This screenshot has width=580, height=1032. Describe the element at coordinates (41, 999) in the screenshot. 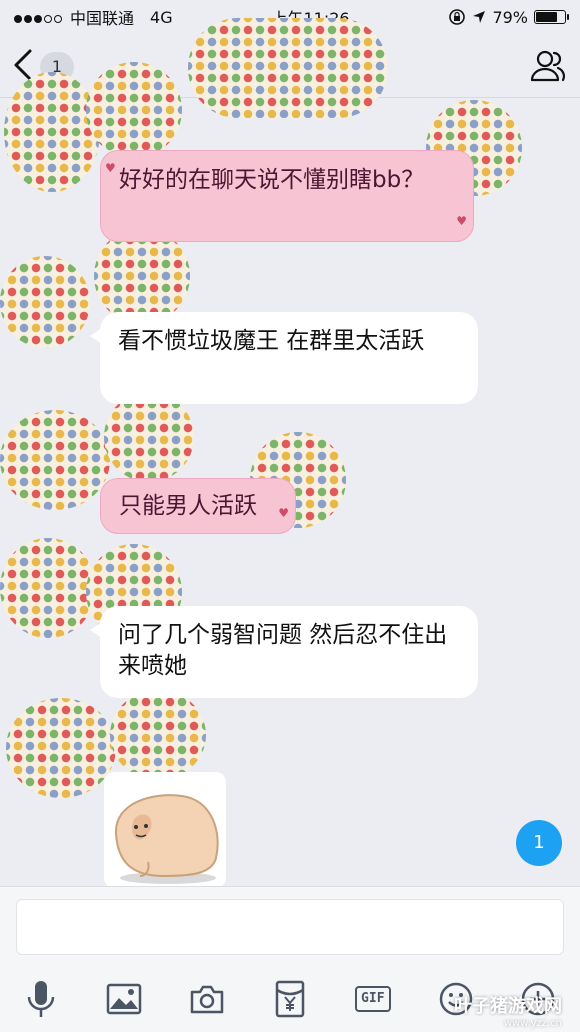

I see `microphone-icon` at that location.